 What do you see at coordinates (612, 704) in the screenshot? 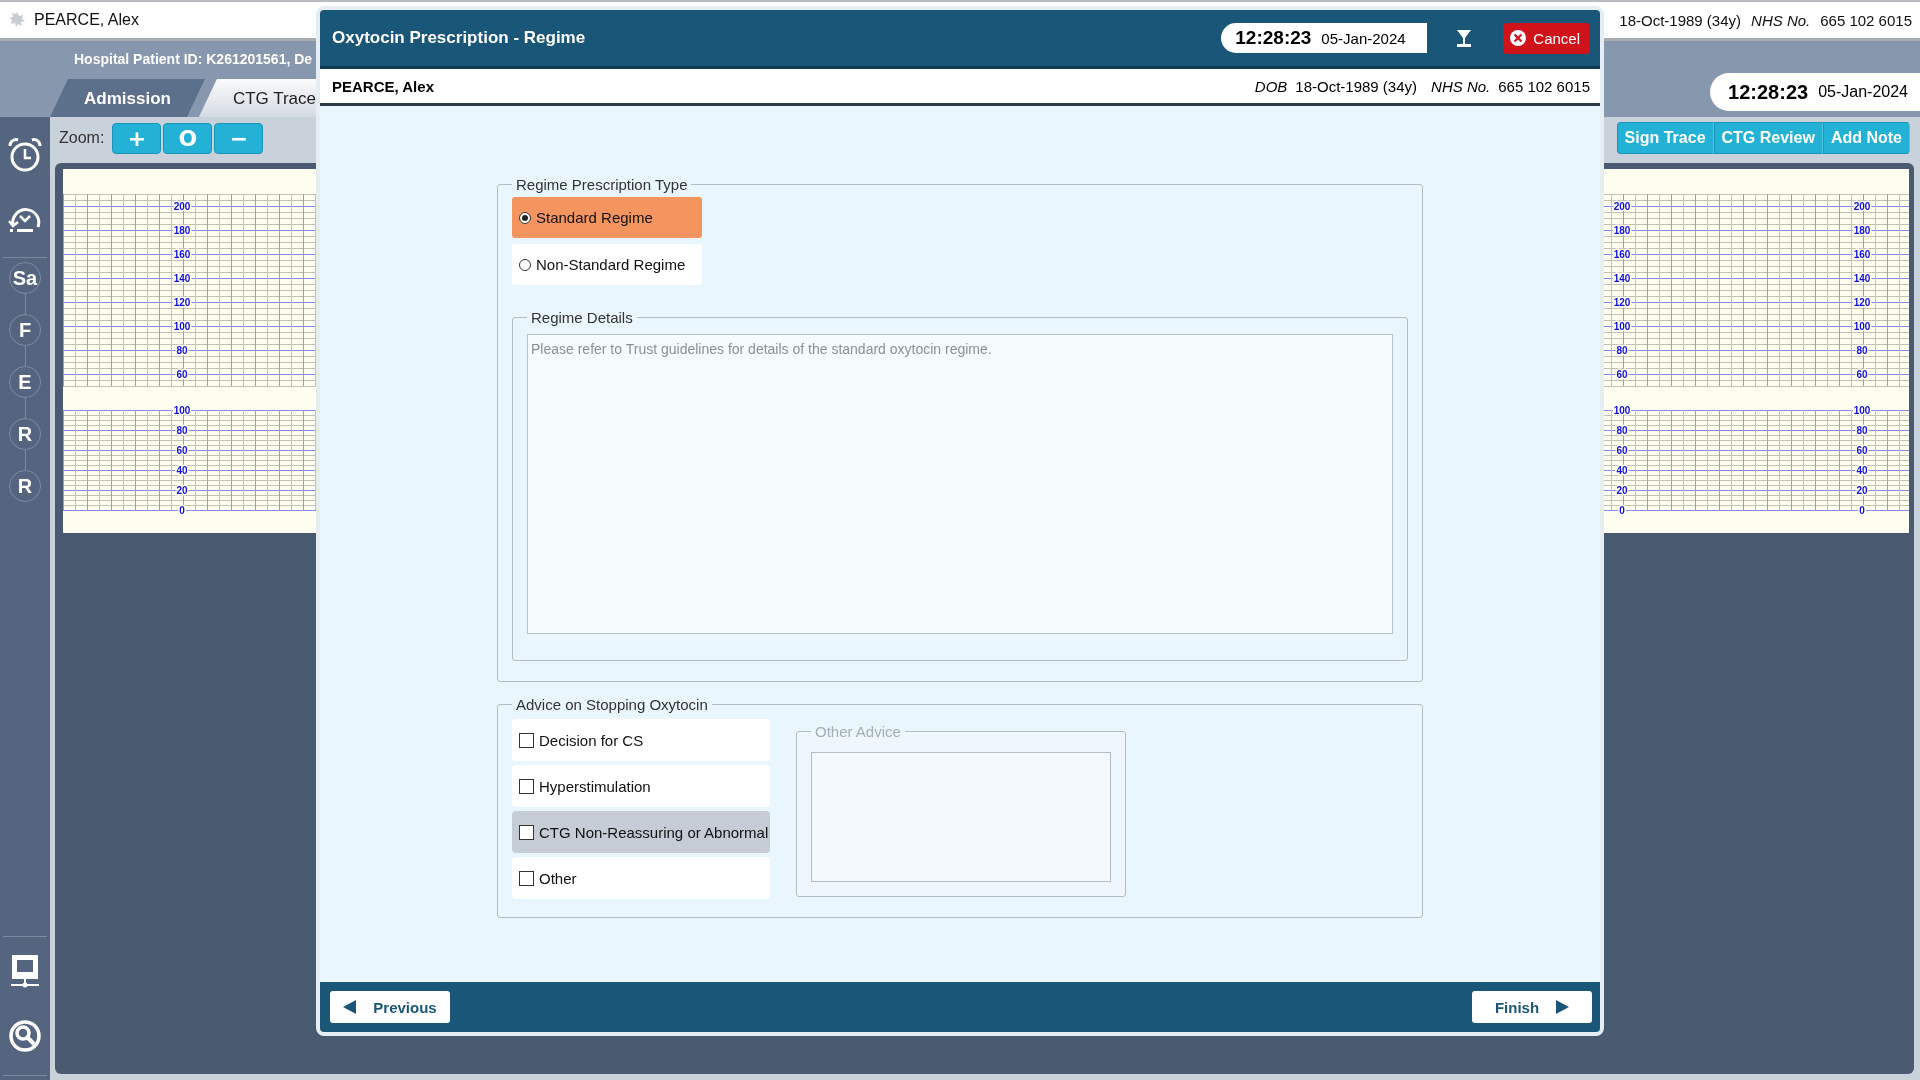
I see `group-label: Advice on Stopping Oxytocin` at bounding box center [612, 704].